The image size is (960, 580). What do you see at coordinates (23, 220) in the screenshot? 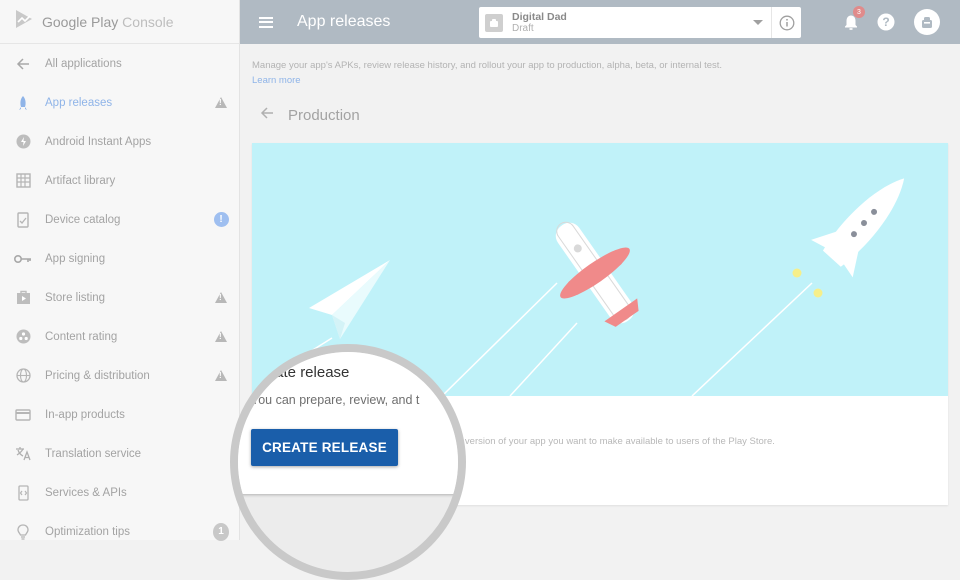
I see `device-icon` at bounding box center [23, 220].